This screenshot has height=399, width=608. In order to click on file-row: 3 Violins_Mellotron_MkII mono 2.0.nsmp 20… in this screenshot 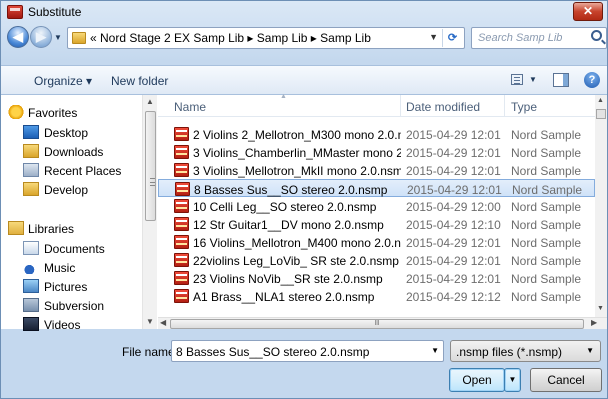, I will do `click(376, 170)`.